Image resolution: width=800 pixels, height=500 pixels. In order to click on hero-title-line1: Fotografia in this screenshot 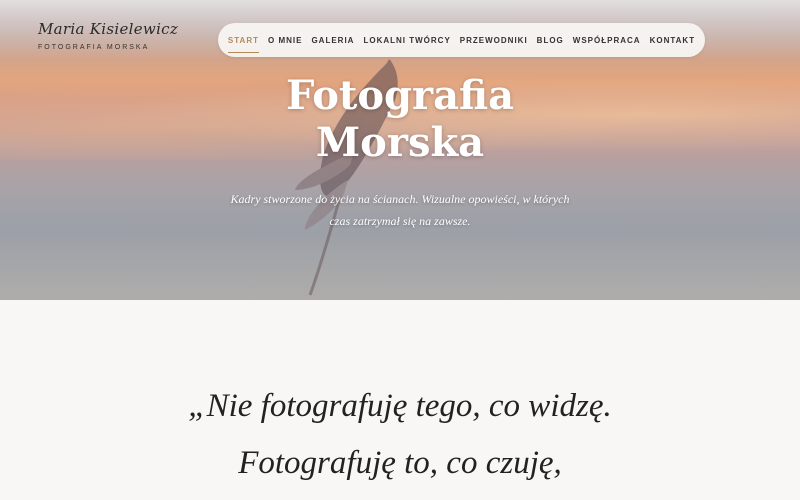, I will do `click(399, 95)`.